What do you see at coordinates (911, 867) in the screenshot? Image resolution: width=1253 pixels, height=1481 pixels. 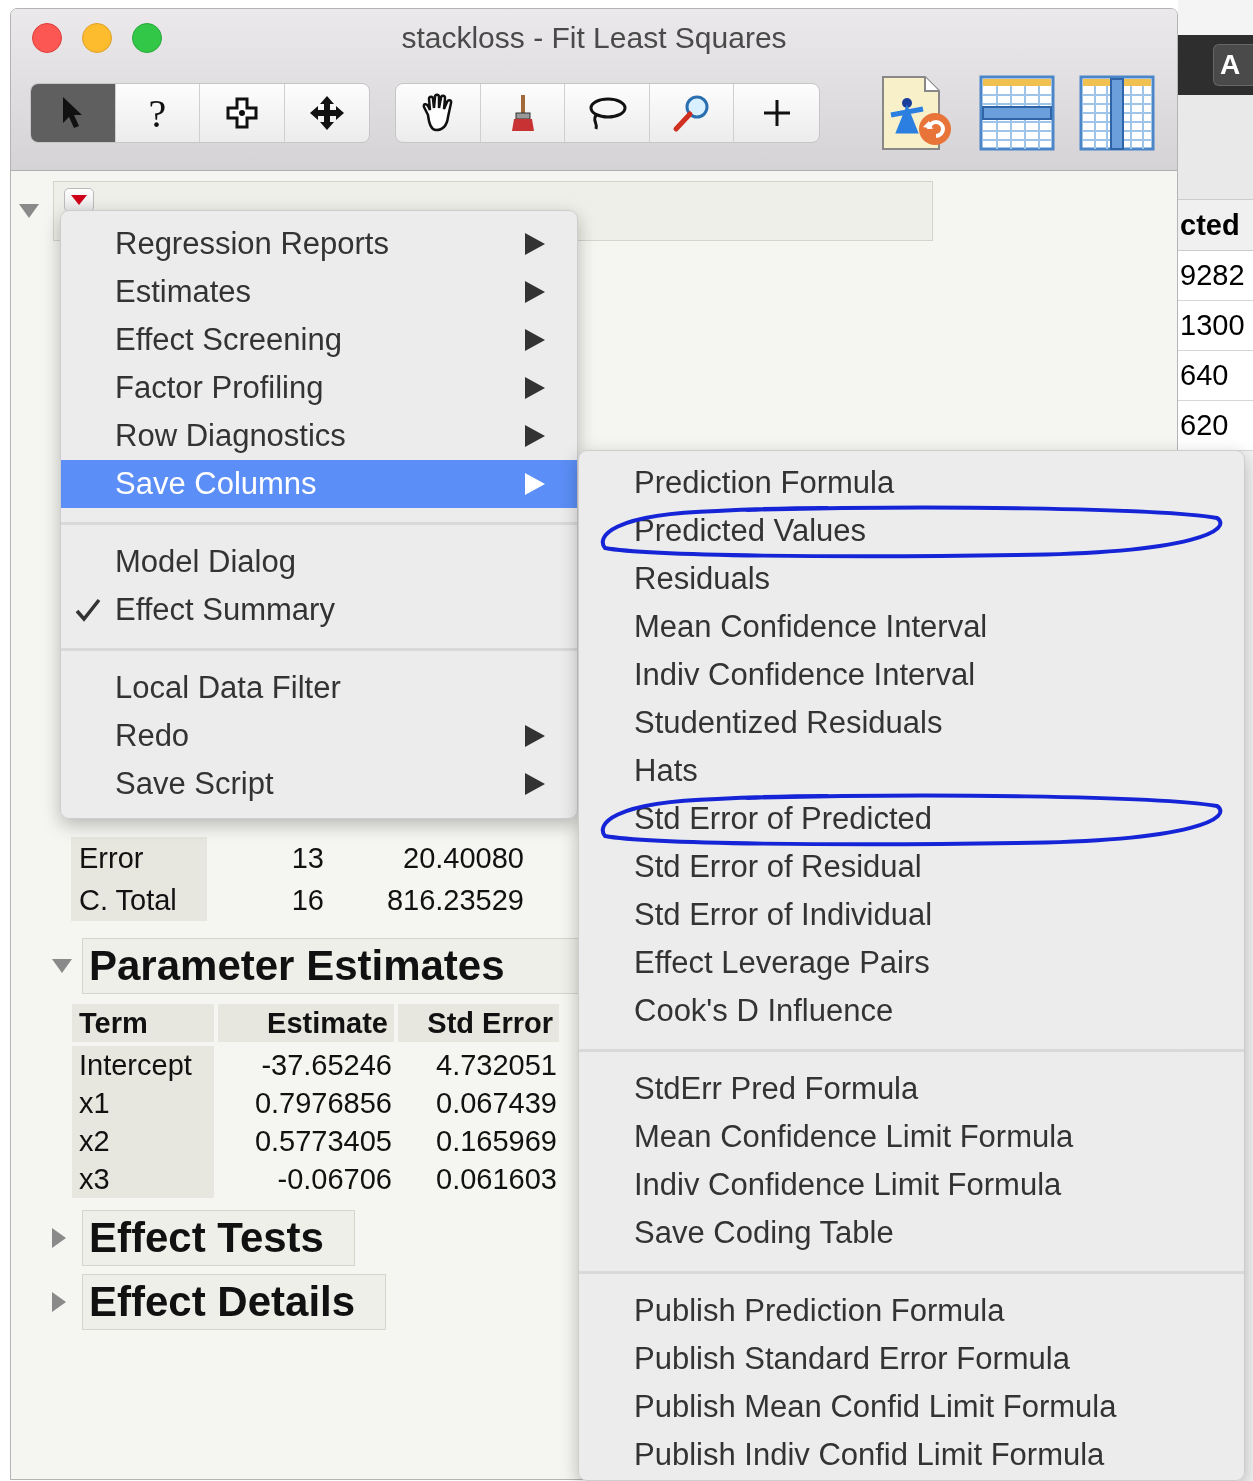 I see `menu-item: Std Error of Residual` at bounding box center [911, 867].